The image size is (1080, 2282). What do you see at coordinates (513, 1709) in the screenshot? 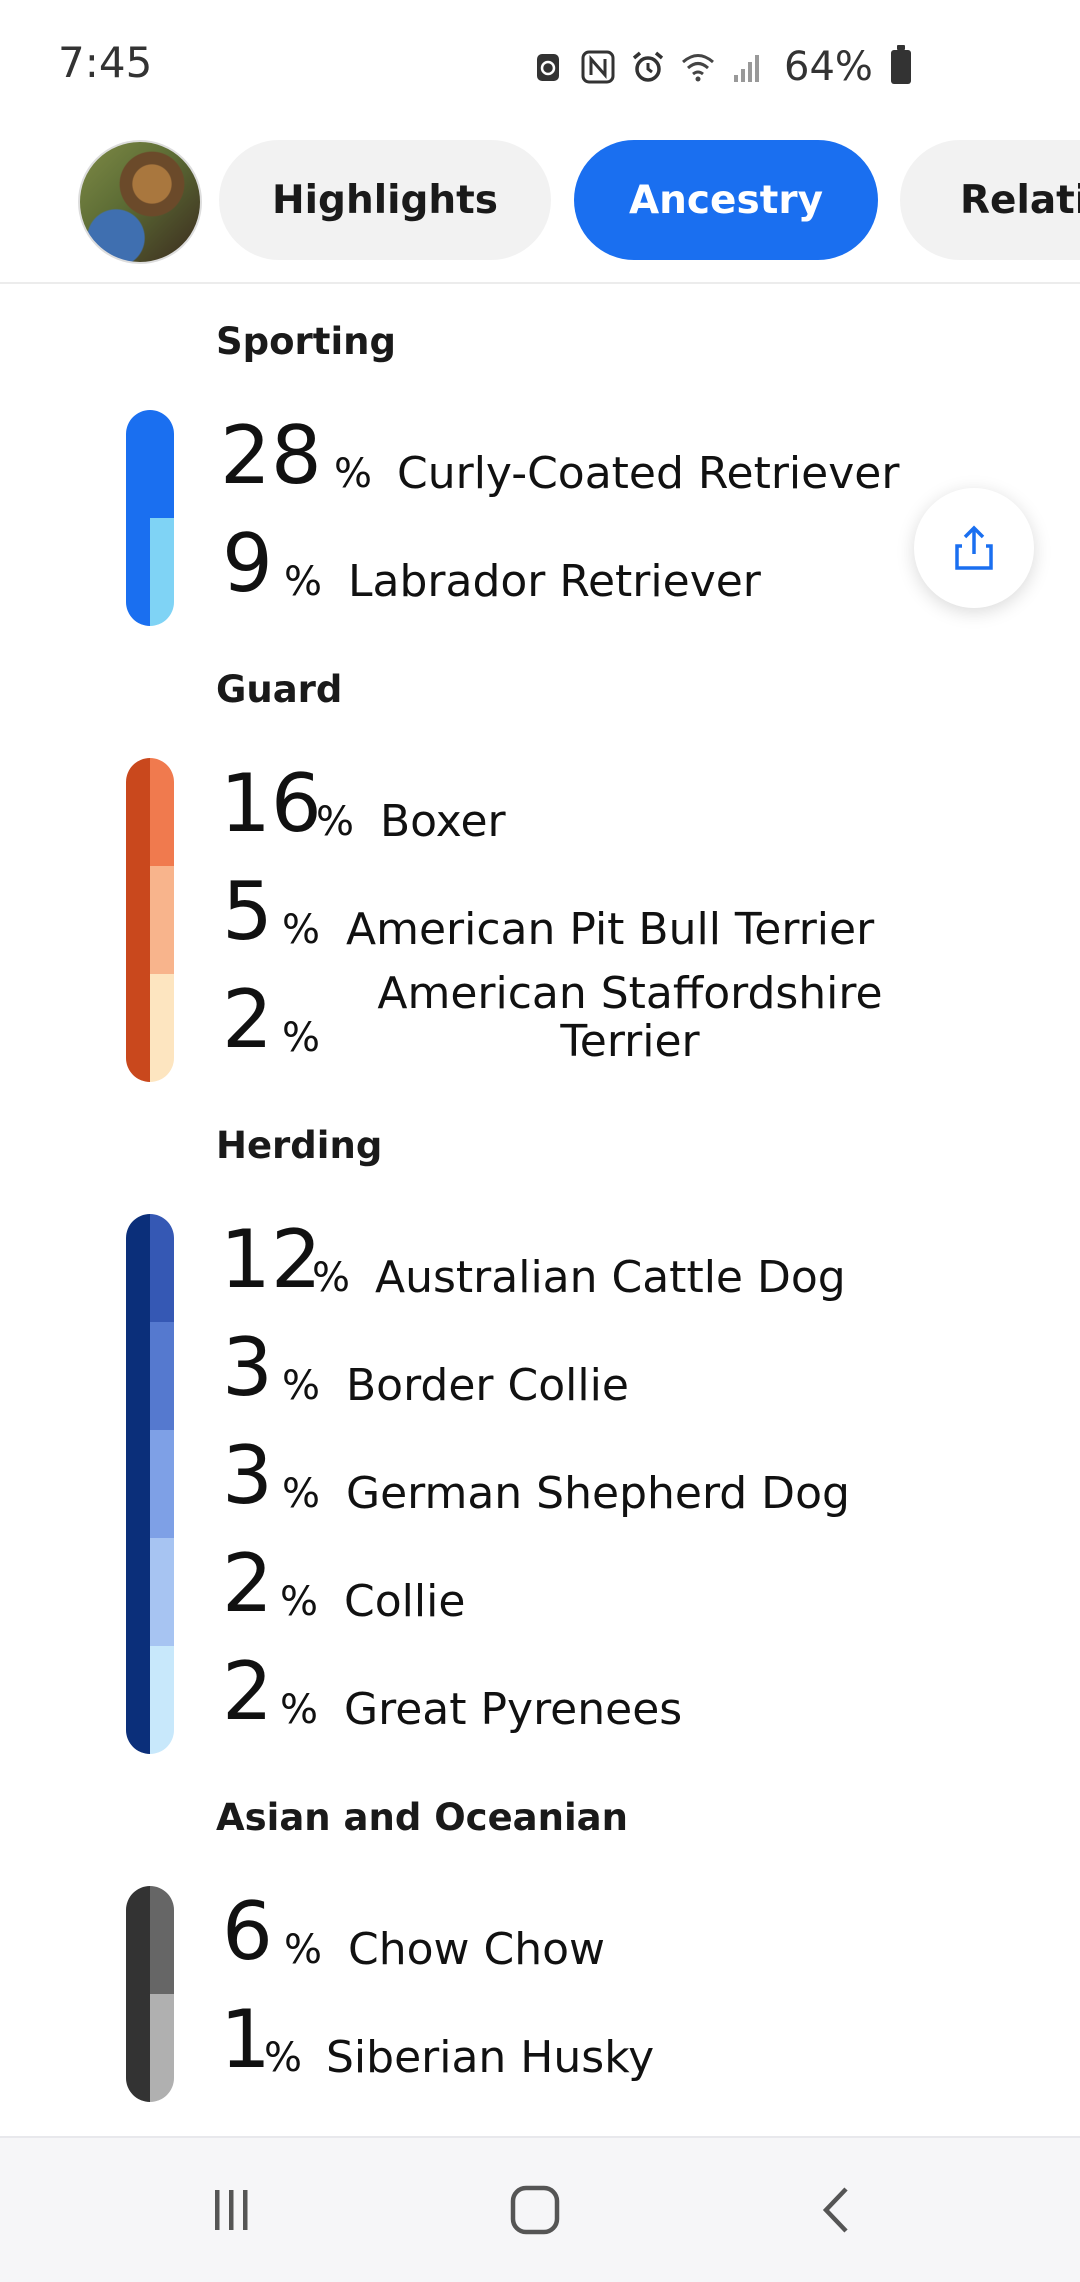
I see `breed-name: Great Pyrenees` at bounding box center [513, 1709].